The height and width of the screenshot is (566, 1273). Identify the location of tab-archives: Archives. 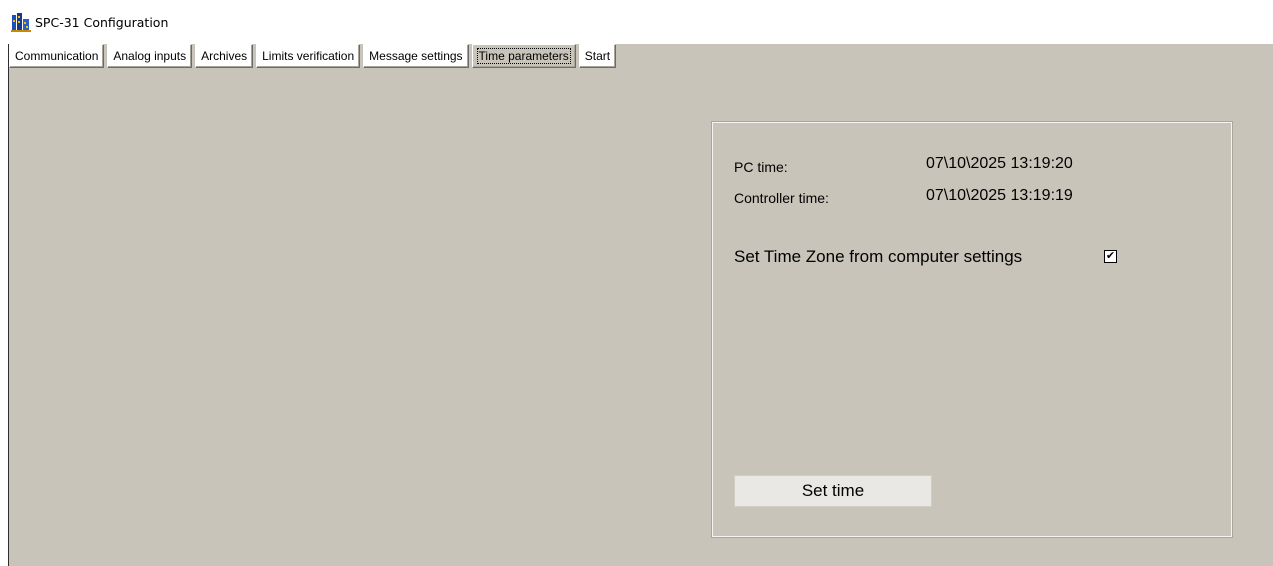
(224, 56).